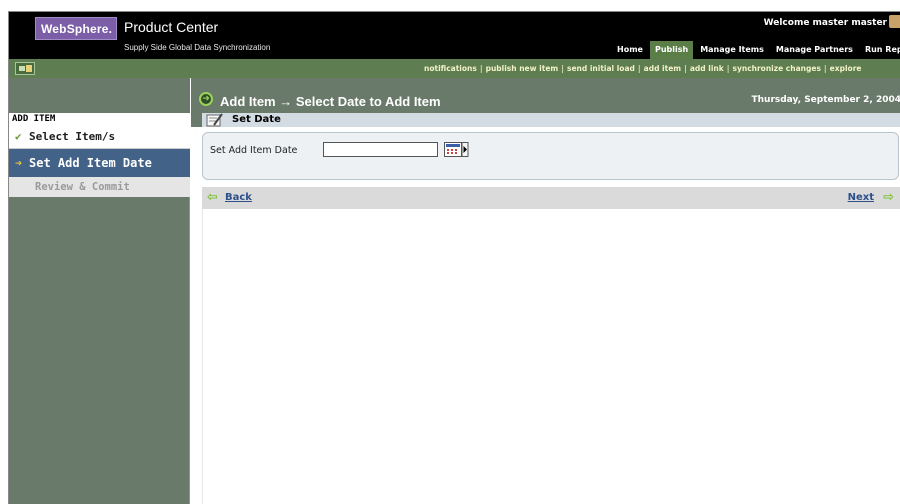  Describe the element at coordinates (630, 50) in the screenshot. I see `tab-home: Home` at that location.